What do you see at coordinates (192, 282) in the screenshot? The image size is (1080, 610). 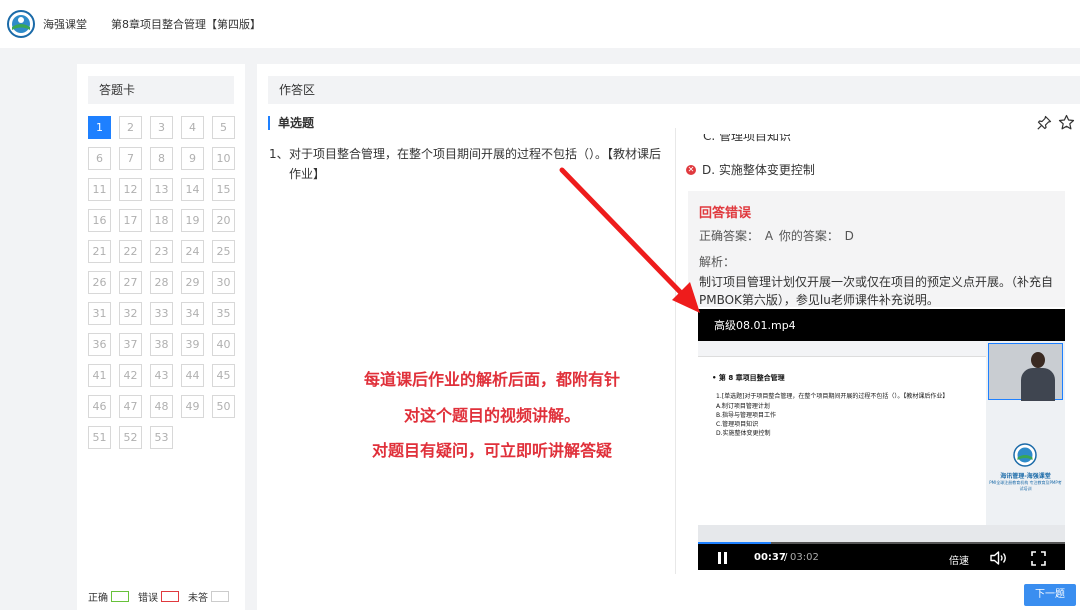 I see `question-number-button: 29` at bounding box center [192, 282].